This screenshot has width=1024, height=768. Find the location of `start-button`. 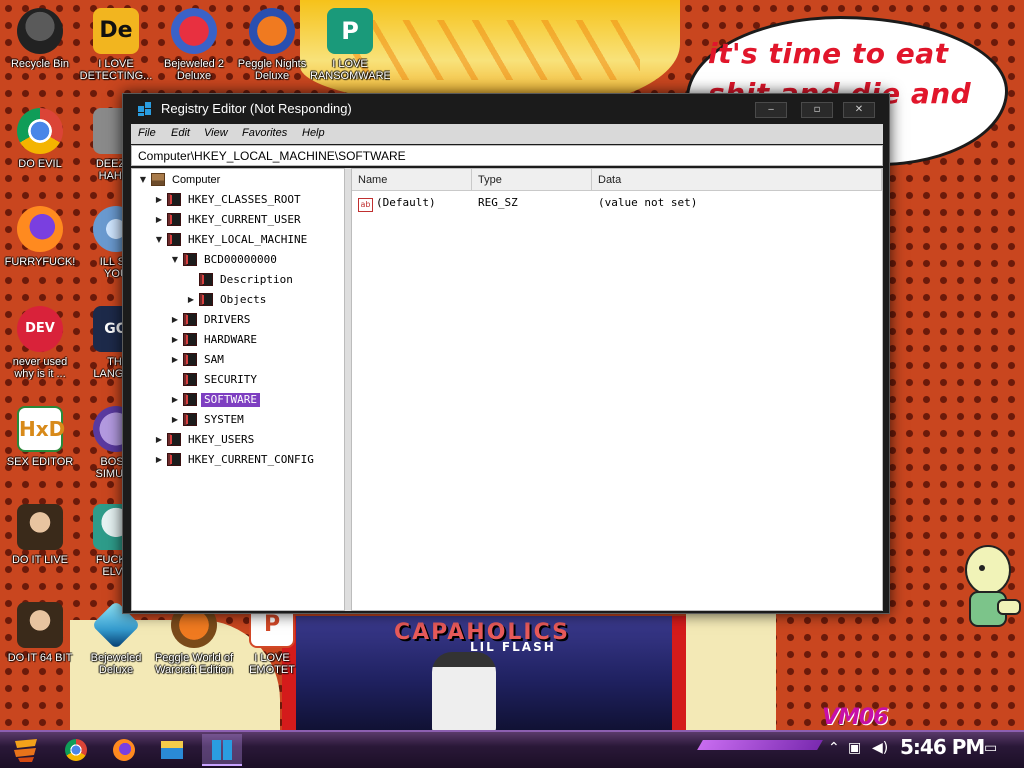

start-button is located at coordinates (26, 750).